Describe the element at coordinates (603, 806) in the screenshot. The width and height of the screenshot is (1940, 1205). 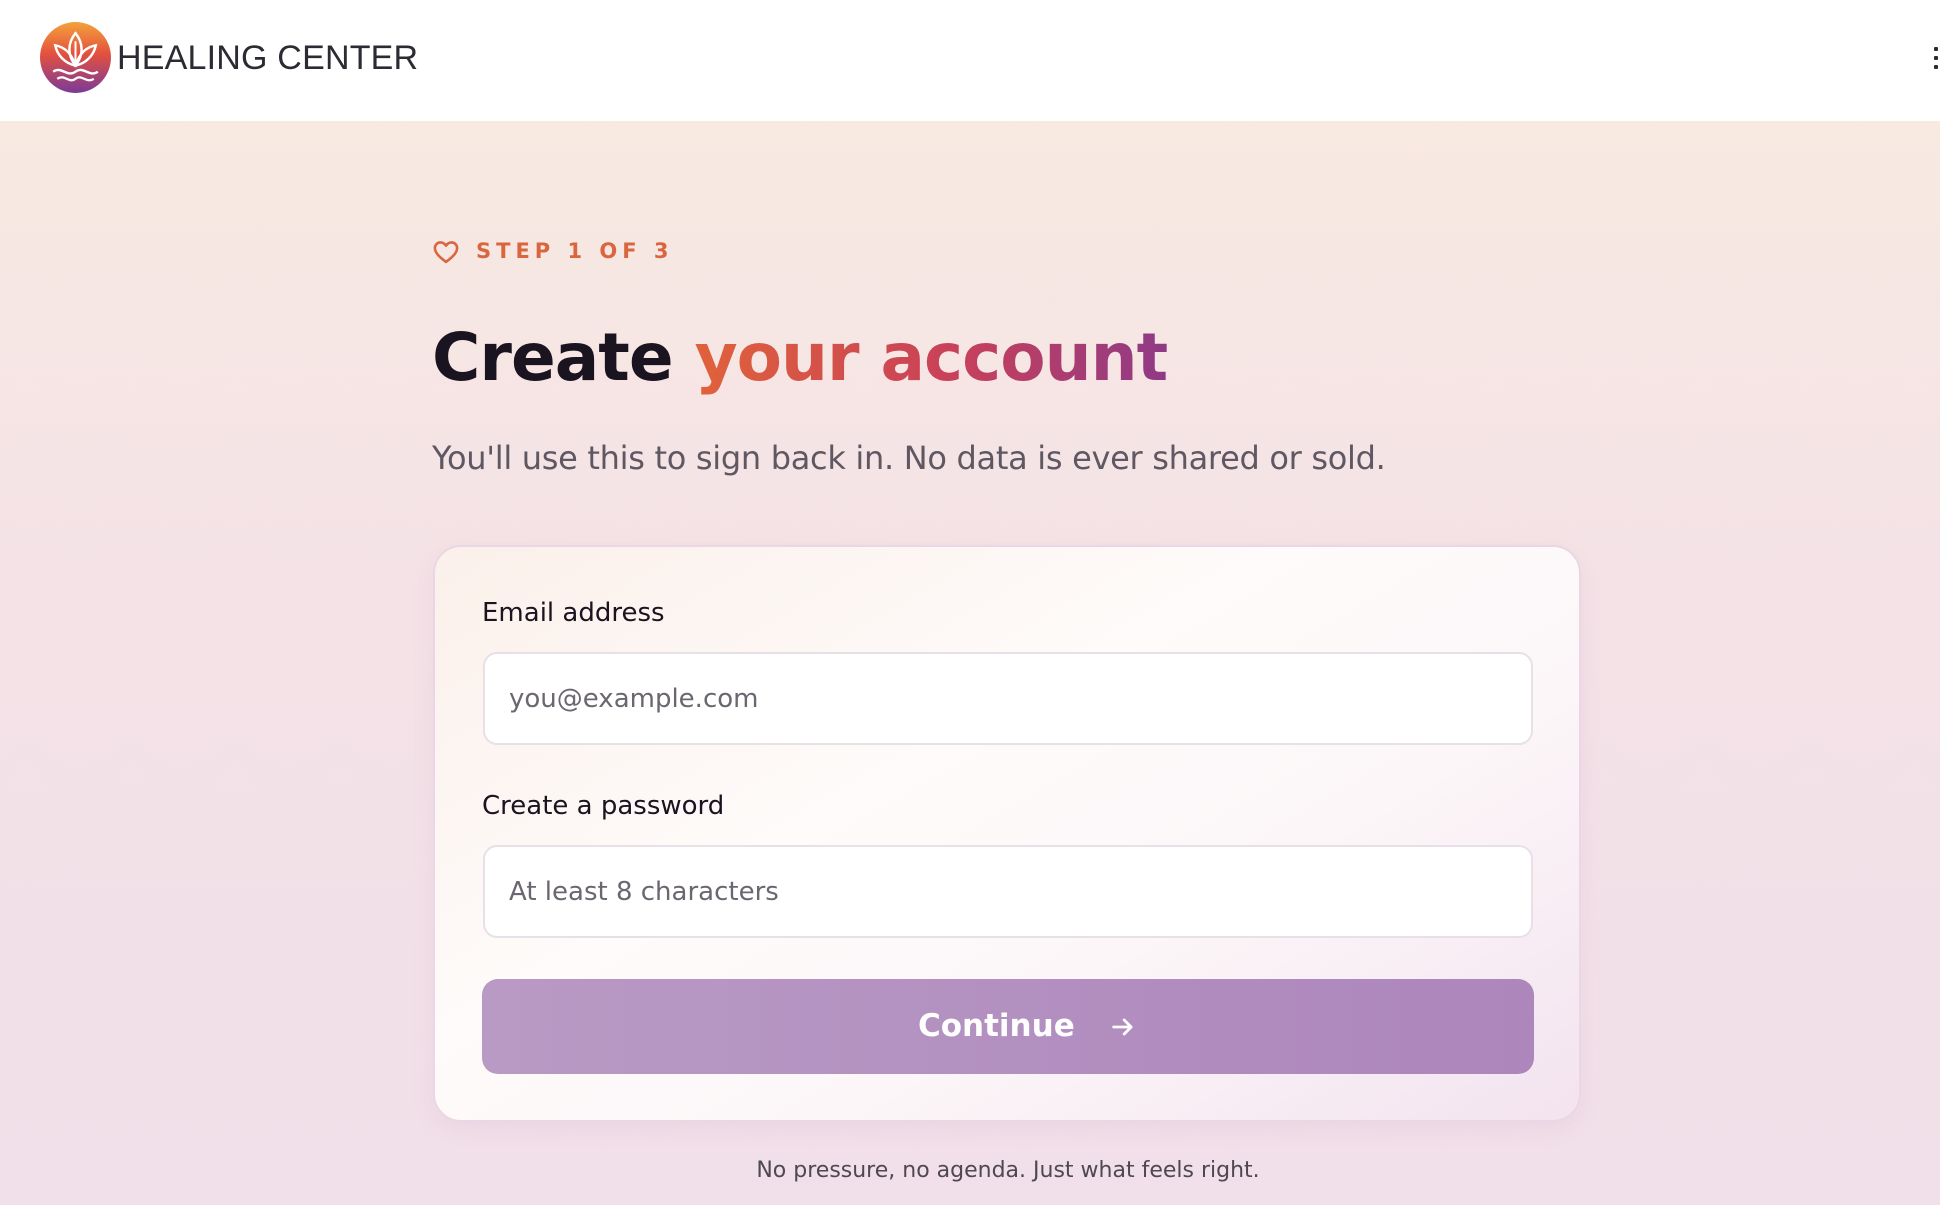
I see `password-label: Create a password` at that location.